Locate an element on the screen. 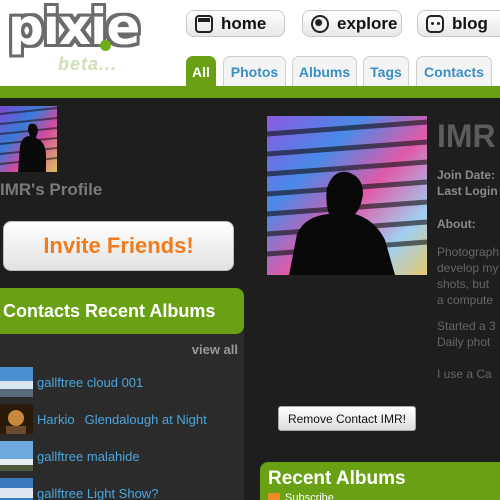 This screenshot has width=500, height=500. contacts-panel-title: Contacts Recent Albums is located at coordinates (122, 311).